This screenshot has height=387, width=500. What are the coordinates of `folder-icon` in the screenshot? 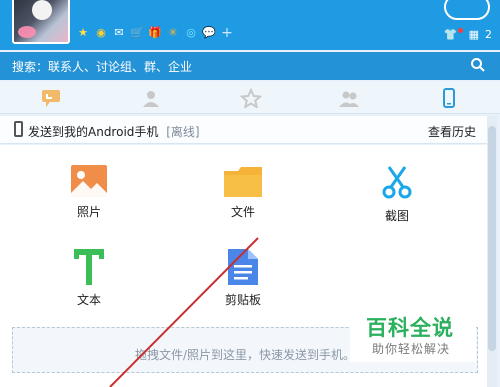 It's located at (243, 182).